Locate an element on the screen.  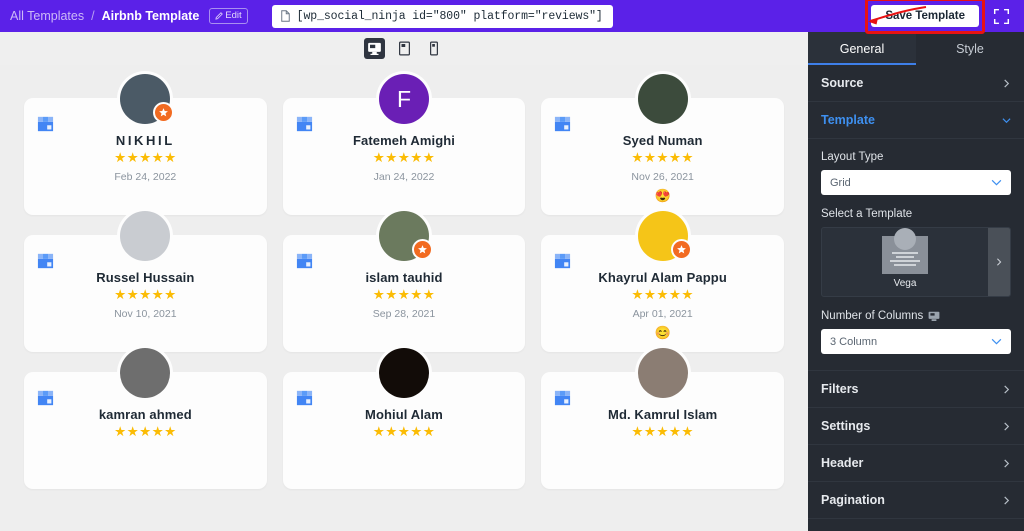
edit-template-button: Edit is located at coordinates (228, 16).